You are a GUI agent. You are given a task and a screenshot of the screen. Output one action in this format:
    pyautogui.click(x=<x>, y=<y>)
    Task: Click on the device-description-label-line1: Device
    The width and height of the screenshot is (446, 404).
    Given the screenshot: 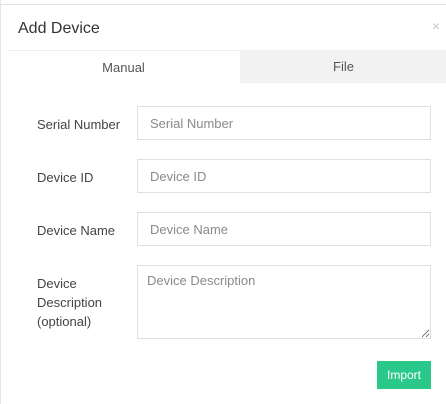 What is the action you would take?
    pyautogui.click(x=57, y=283)
    